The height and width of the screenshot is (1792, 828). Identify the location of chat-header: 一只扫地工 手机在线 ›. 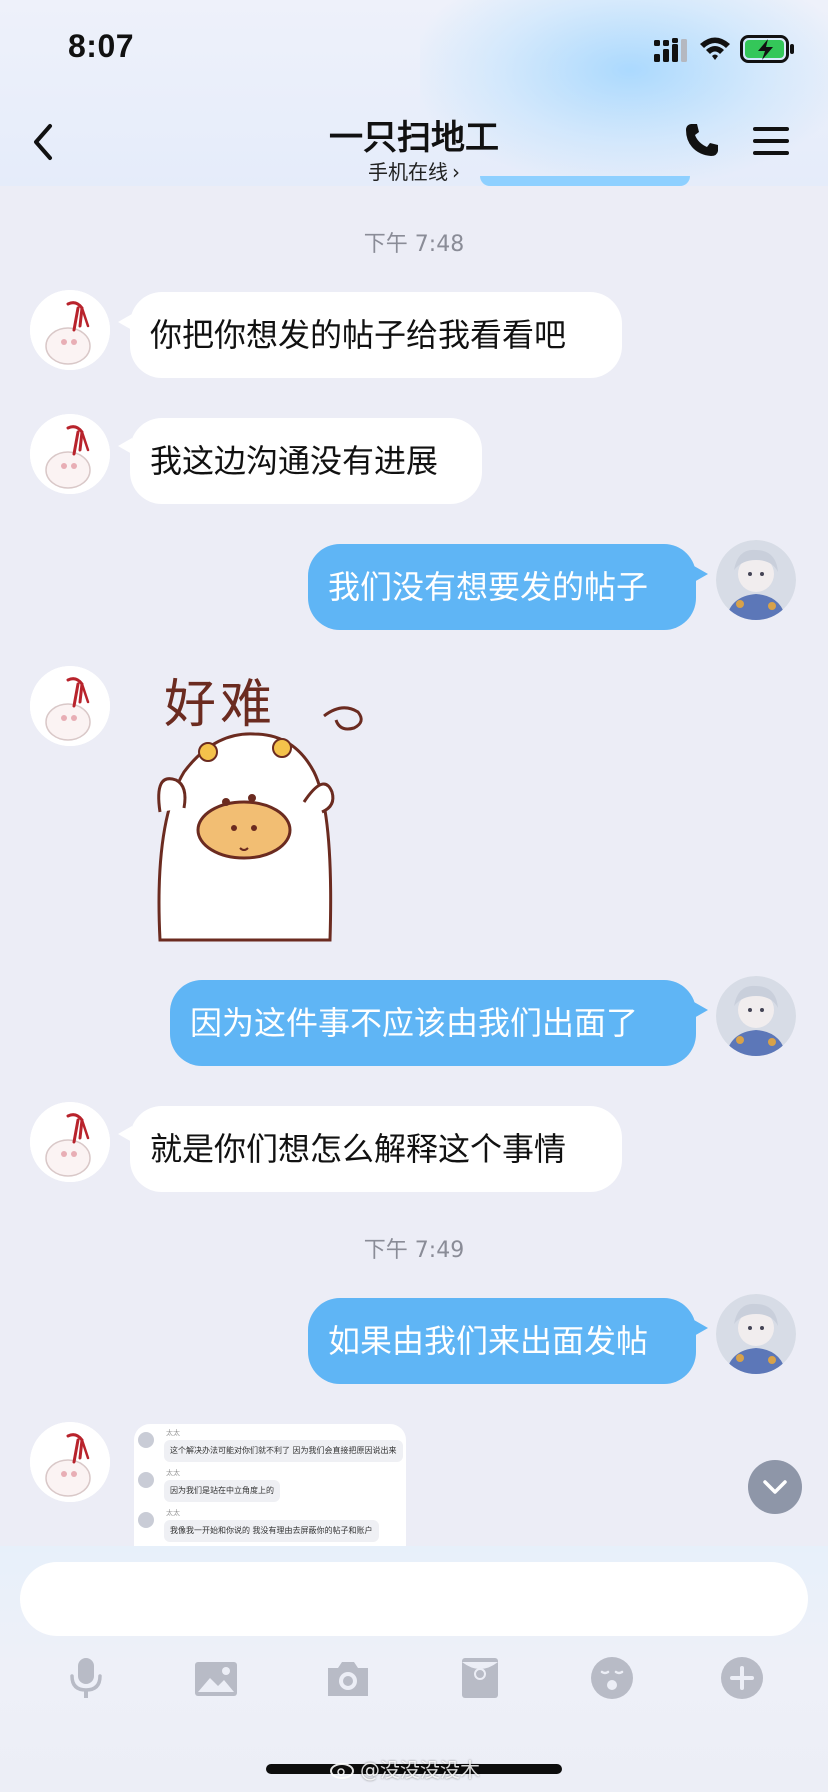
(414, 143).